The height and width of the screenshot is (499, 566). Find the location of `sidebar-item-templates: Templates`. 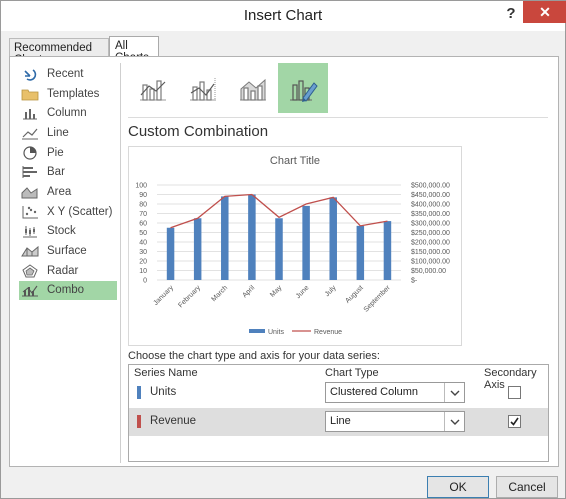

sidebar-item-templates: Templates is located at coordinates (68, 94).